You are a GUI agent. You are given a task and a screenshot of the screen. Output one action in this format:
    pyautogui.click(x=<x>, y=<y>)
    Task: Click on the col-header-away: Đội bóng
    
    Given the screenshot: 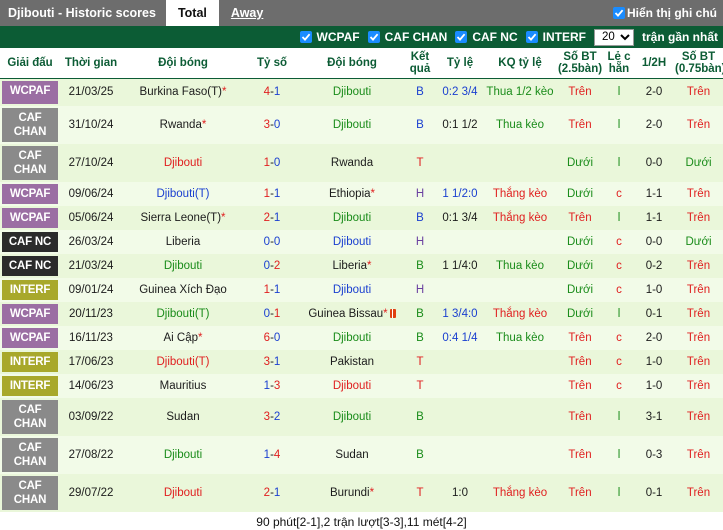 What is the action you would take?
    pyautogui.click(x=352, y=63)
    